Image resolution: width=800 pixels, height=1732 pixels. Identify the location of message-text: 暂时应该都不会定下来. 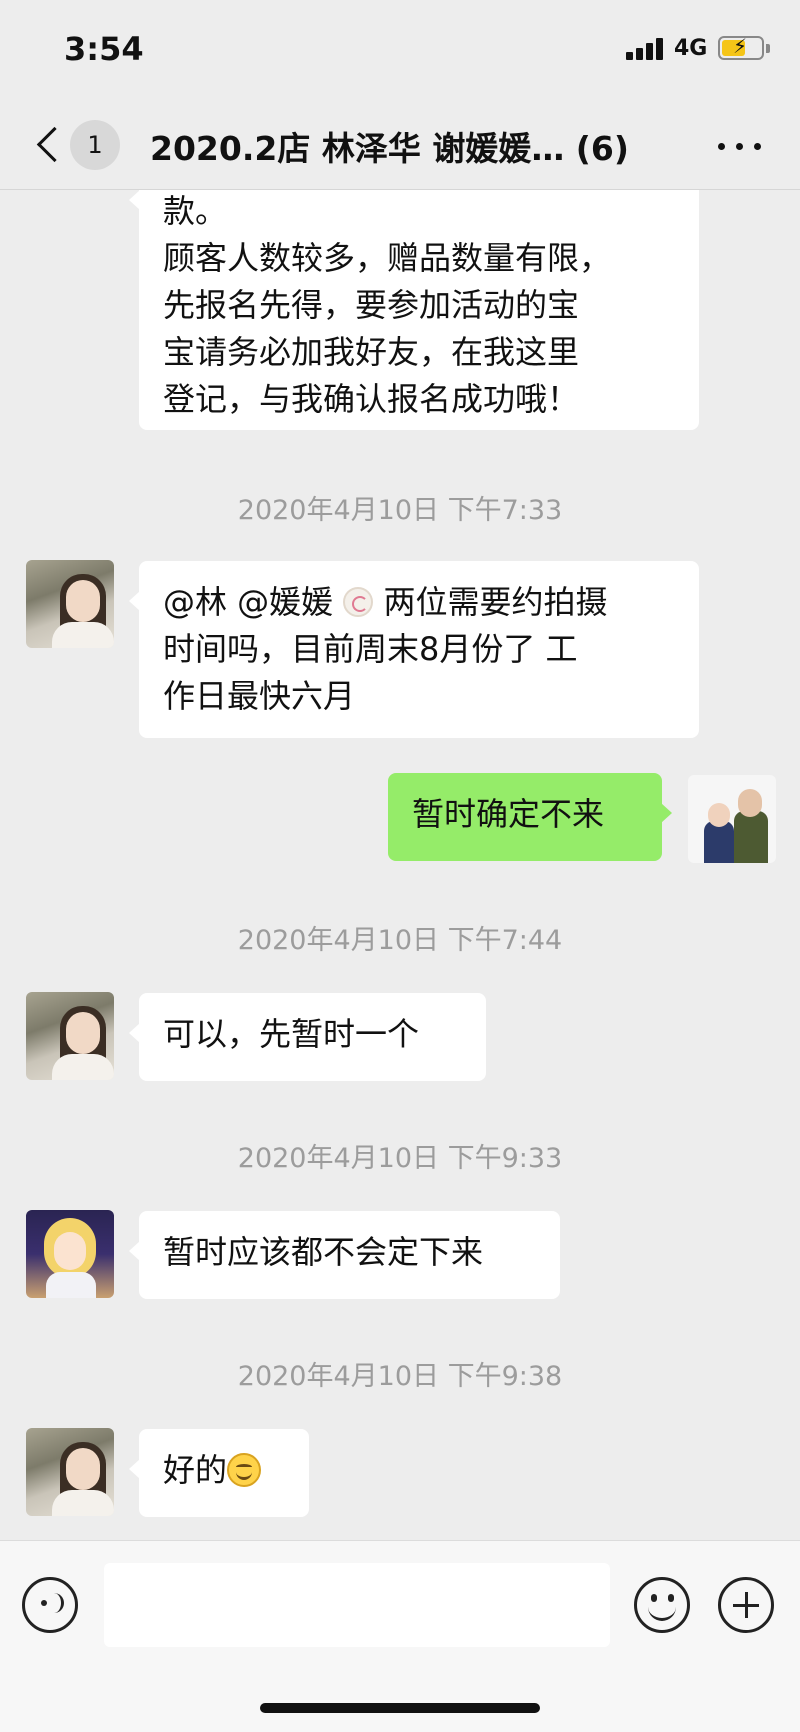
(323, 1252).